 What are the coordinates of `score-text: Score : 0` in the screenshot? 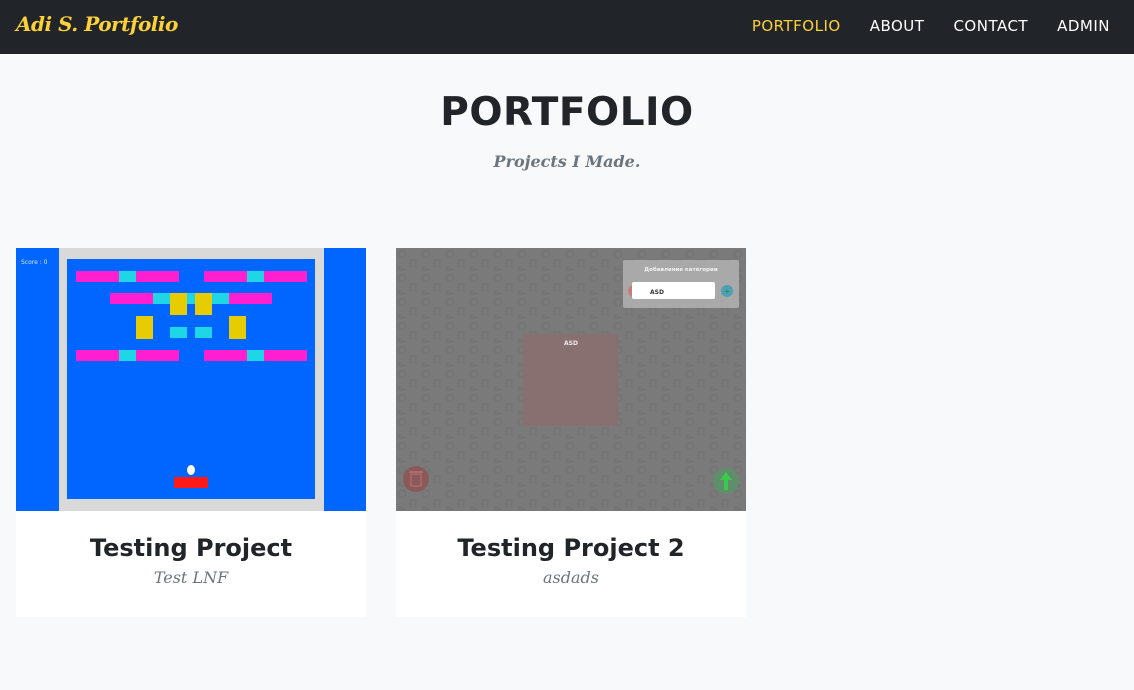 It's located at (34, 262).